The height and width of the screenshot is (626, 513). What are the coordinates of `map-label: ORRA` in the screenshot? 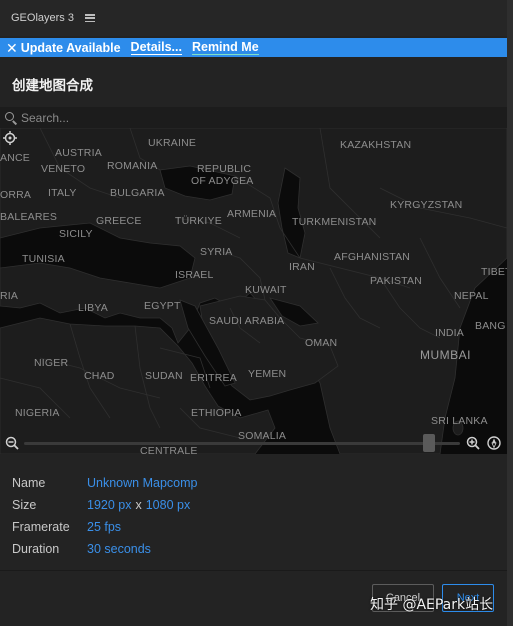 It's located at (16, 195).